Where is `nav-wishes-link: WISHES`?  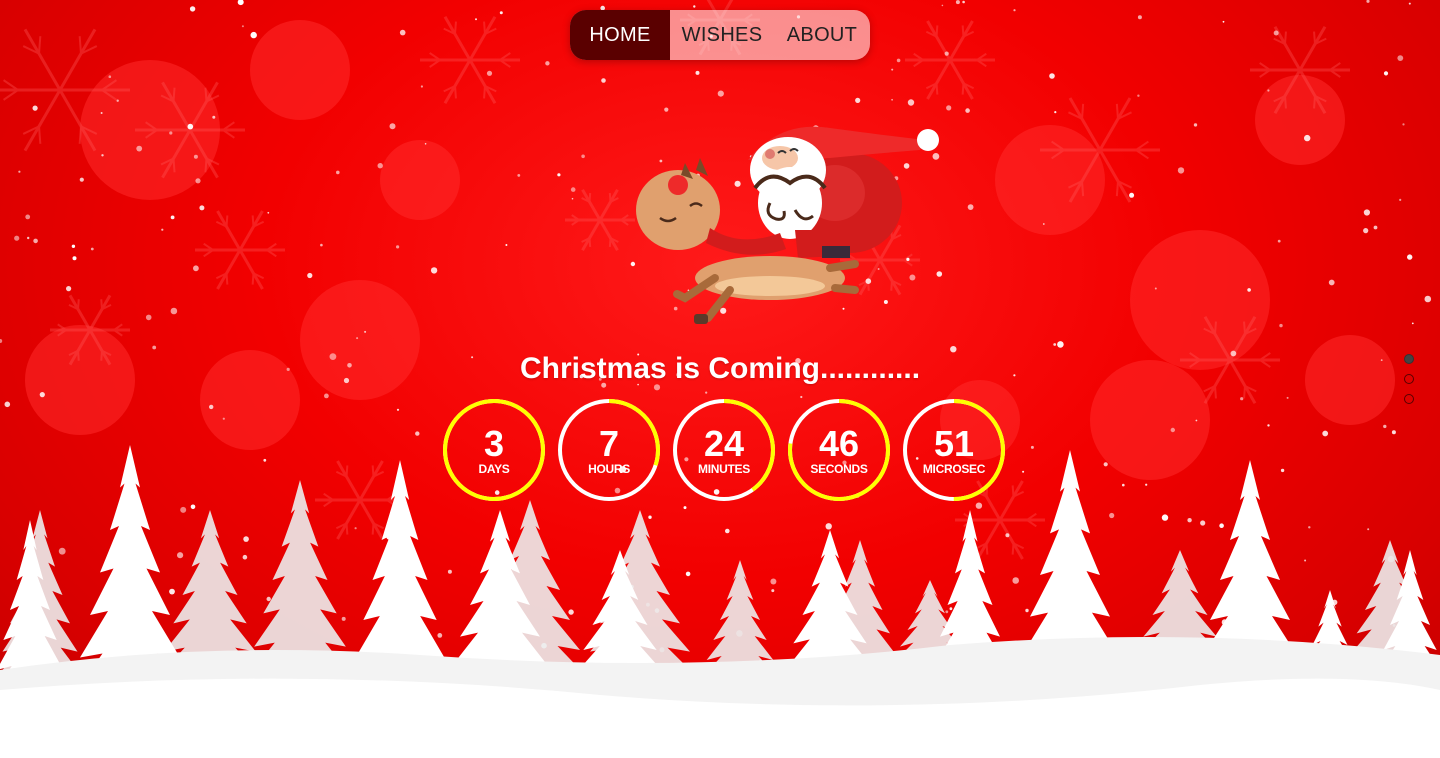 nav-wishes-link: WISHES is located at coordinates (722, 35).